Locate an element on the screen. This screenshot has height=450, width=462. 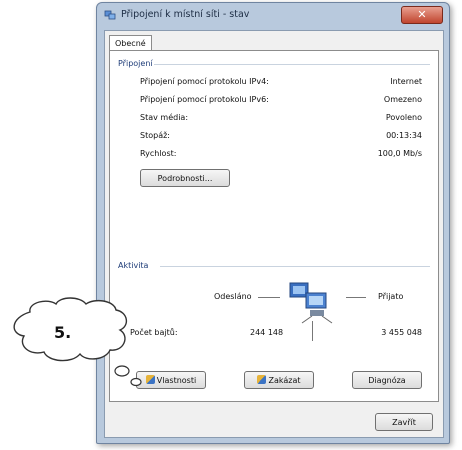
callout-bubble: 5. is located at coordinates (77, 342).